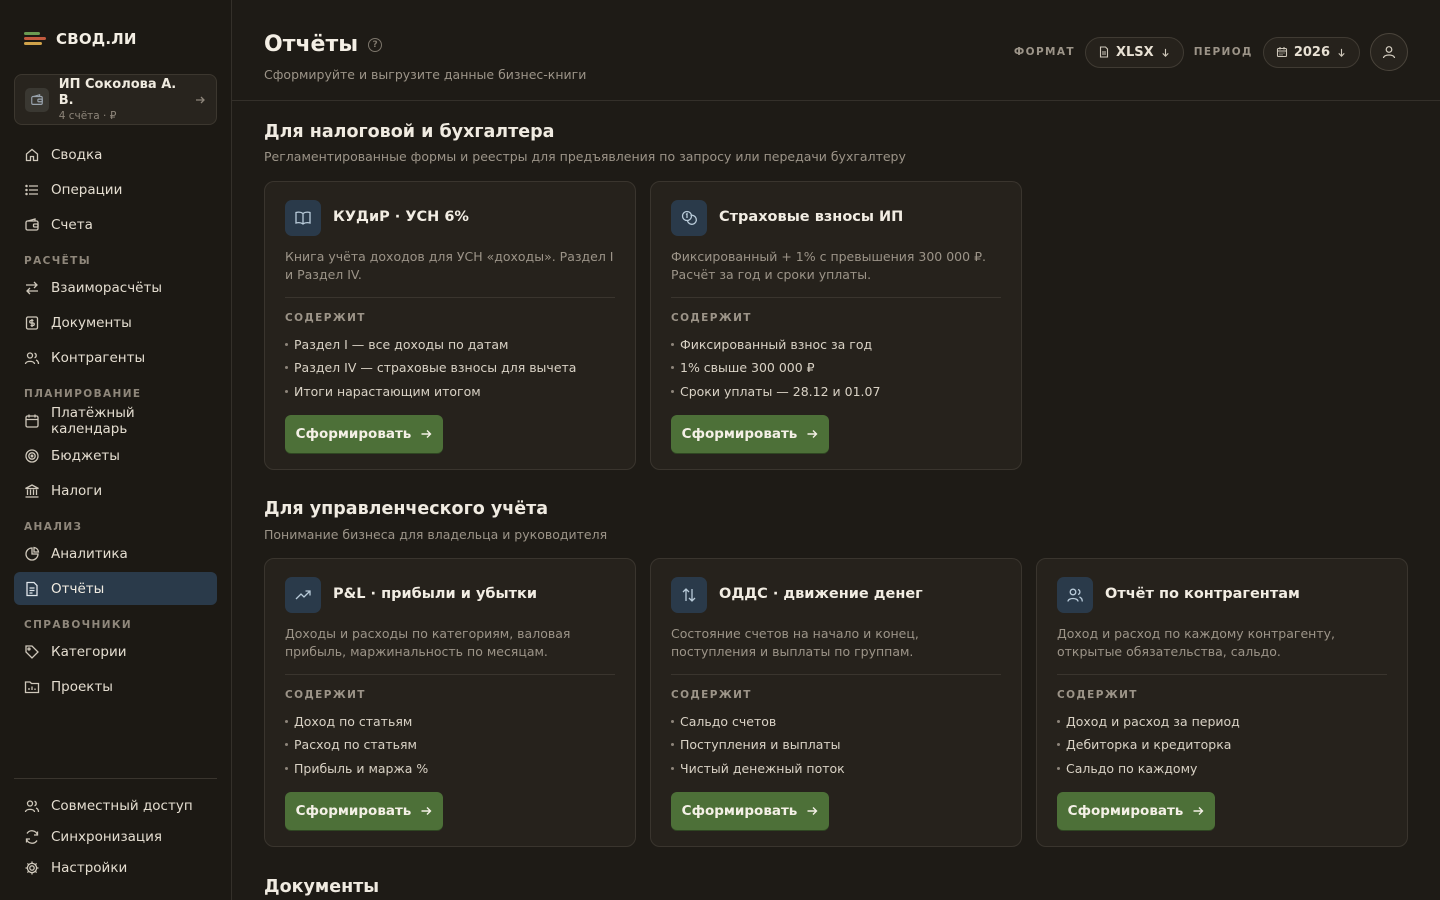 The height and width of the screenshot is (900, 1440). I want to click on sidebar-item-label: Операции, so click(87, 189).